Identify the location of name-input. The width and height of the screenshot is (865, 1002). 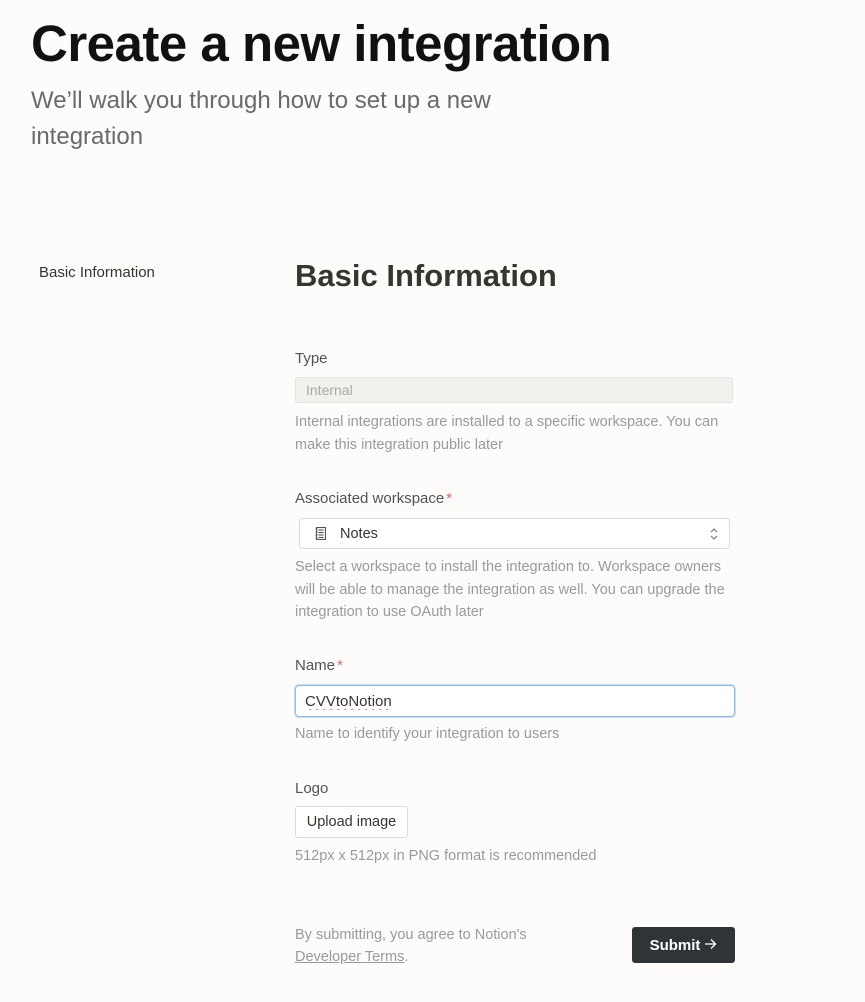
(515, 701).